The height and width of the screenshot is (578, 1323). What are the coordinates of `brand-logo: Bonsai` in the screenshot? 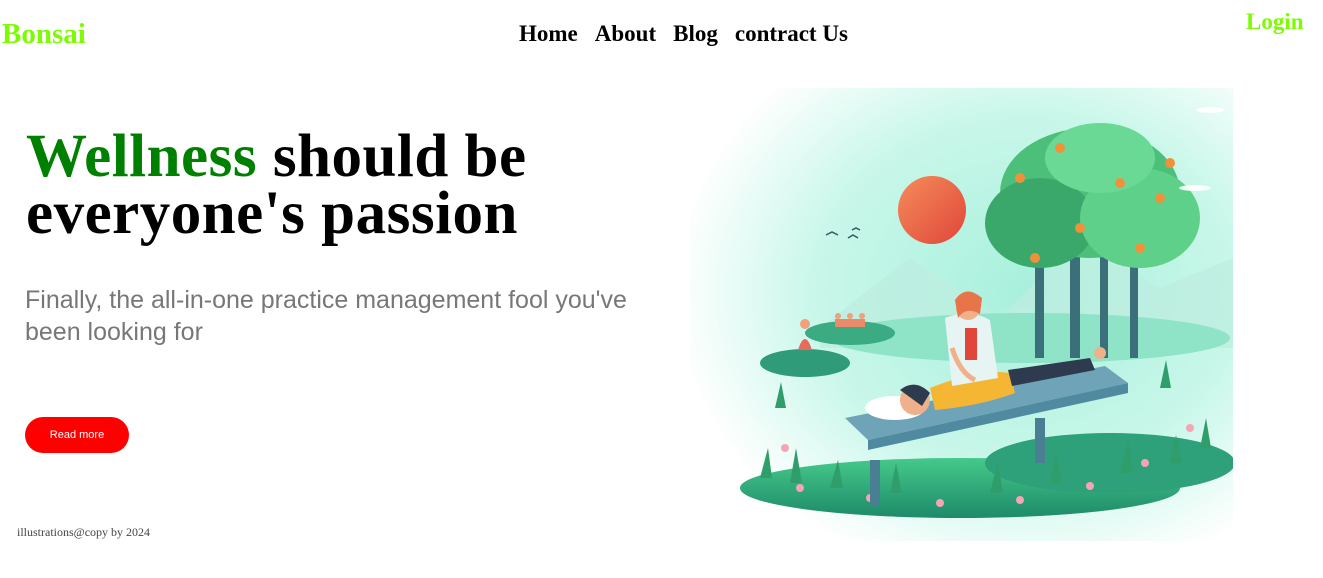 It's located at (44, 34).